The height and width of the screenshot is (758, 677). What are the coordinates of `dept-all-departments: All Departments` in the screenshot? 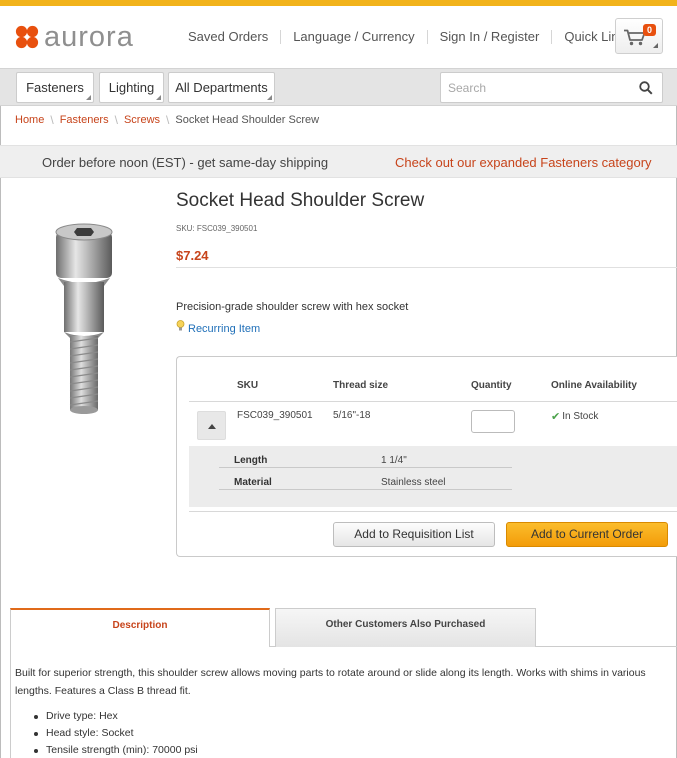 It's located at (221, 87).